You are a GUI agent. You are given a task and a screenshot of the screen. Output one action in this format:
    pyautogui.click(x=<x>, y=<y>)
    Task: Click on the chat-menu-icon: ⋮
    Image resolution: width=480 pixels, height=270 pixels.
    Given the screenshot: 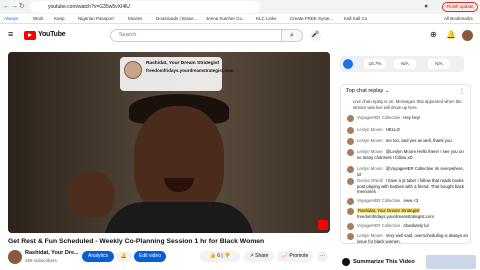 What is the action you would take?
    pyautogui.click(x=462, y=91)
    